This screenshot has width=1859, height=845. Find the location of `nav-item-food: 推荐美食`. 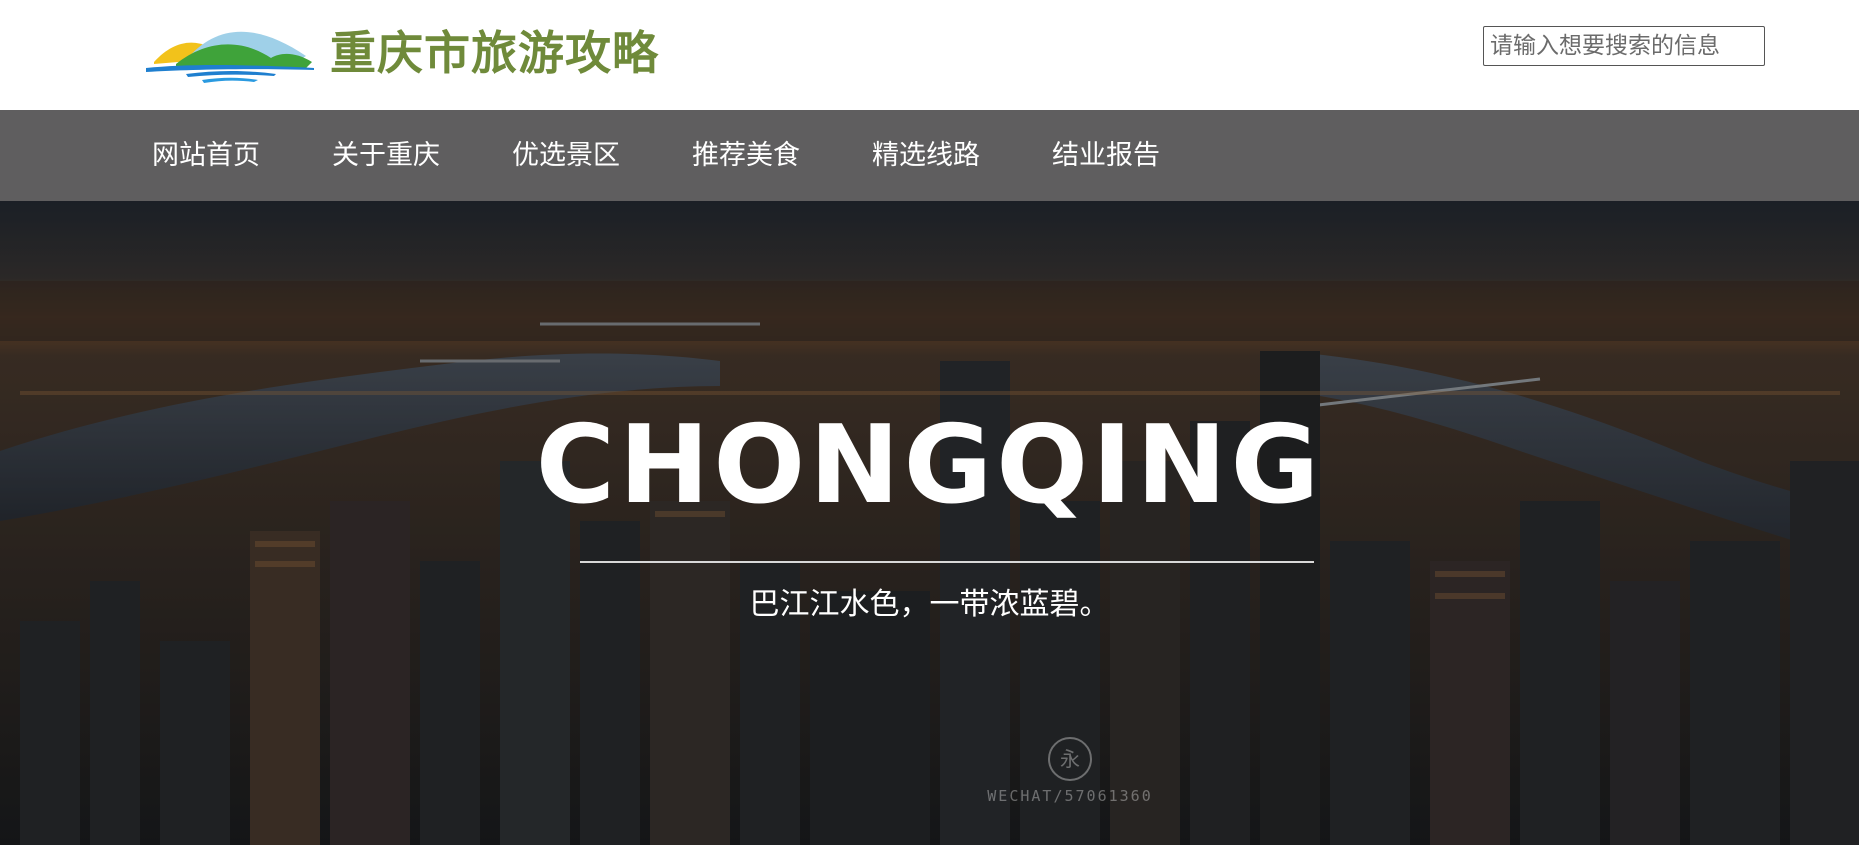

nav-item-food: 推荐美食 is located at coordinates (746, 155).